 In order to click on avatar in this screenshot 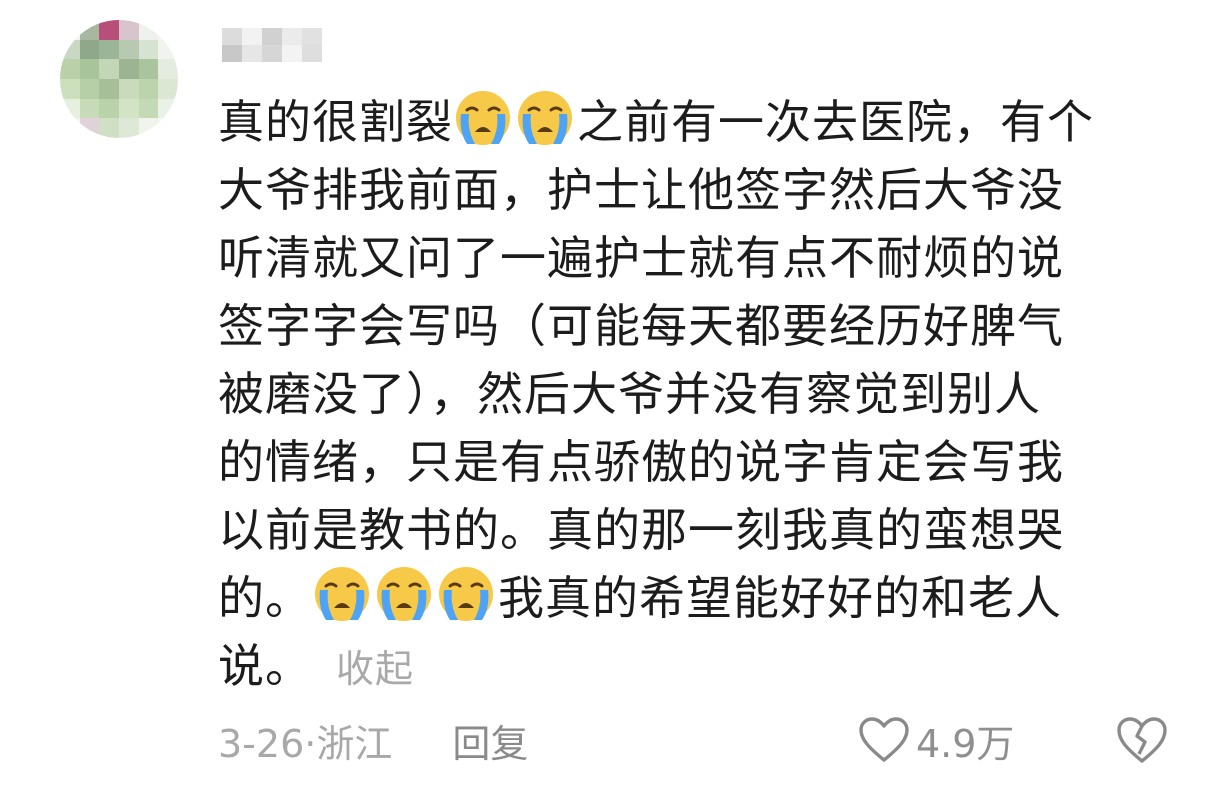, I will do `click(119, 79)`.